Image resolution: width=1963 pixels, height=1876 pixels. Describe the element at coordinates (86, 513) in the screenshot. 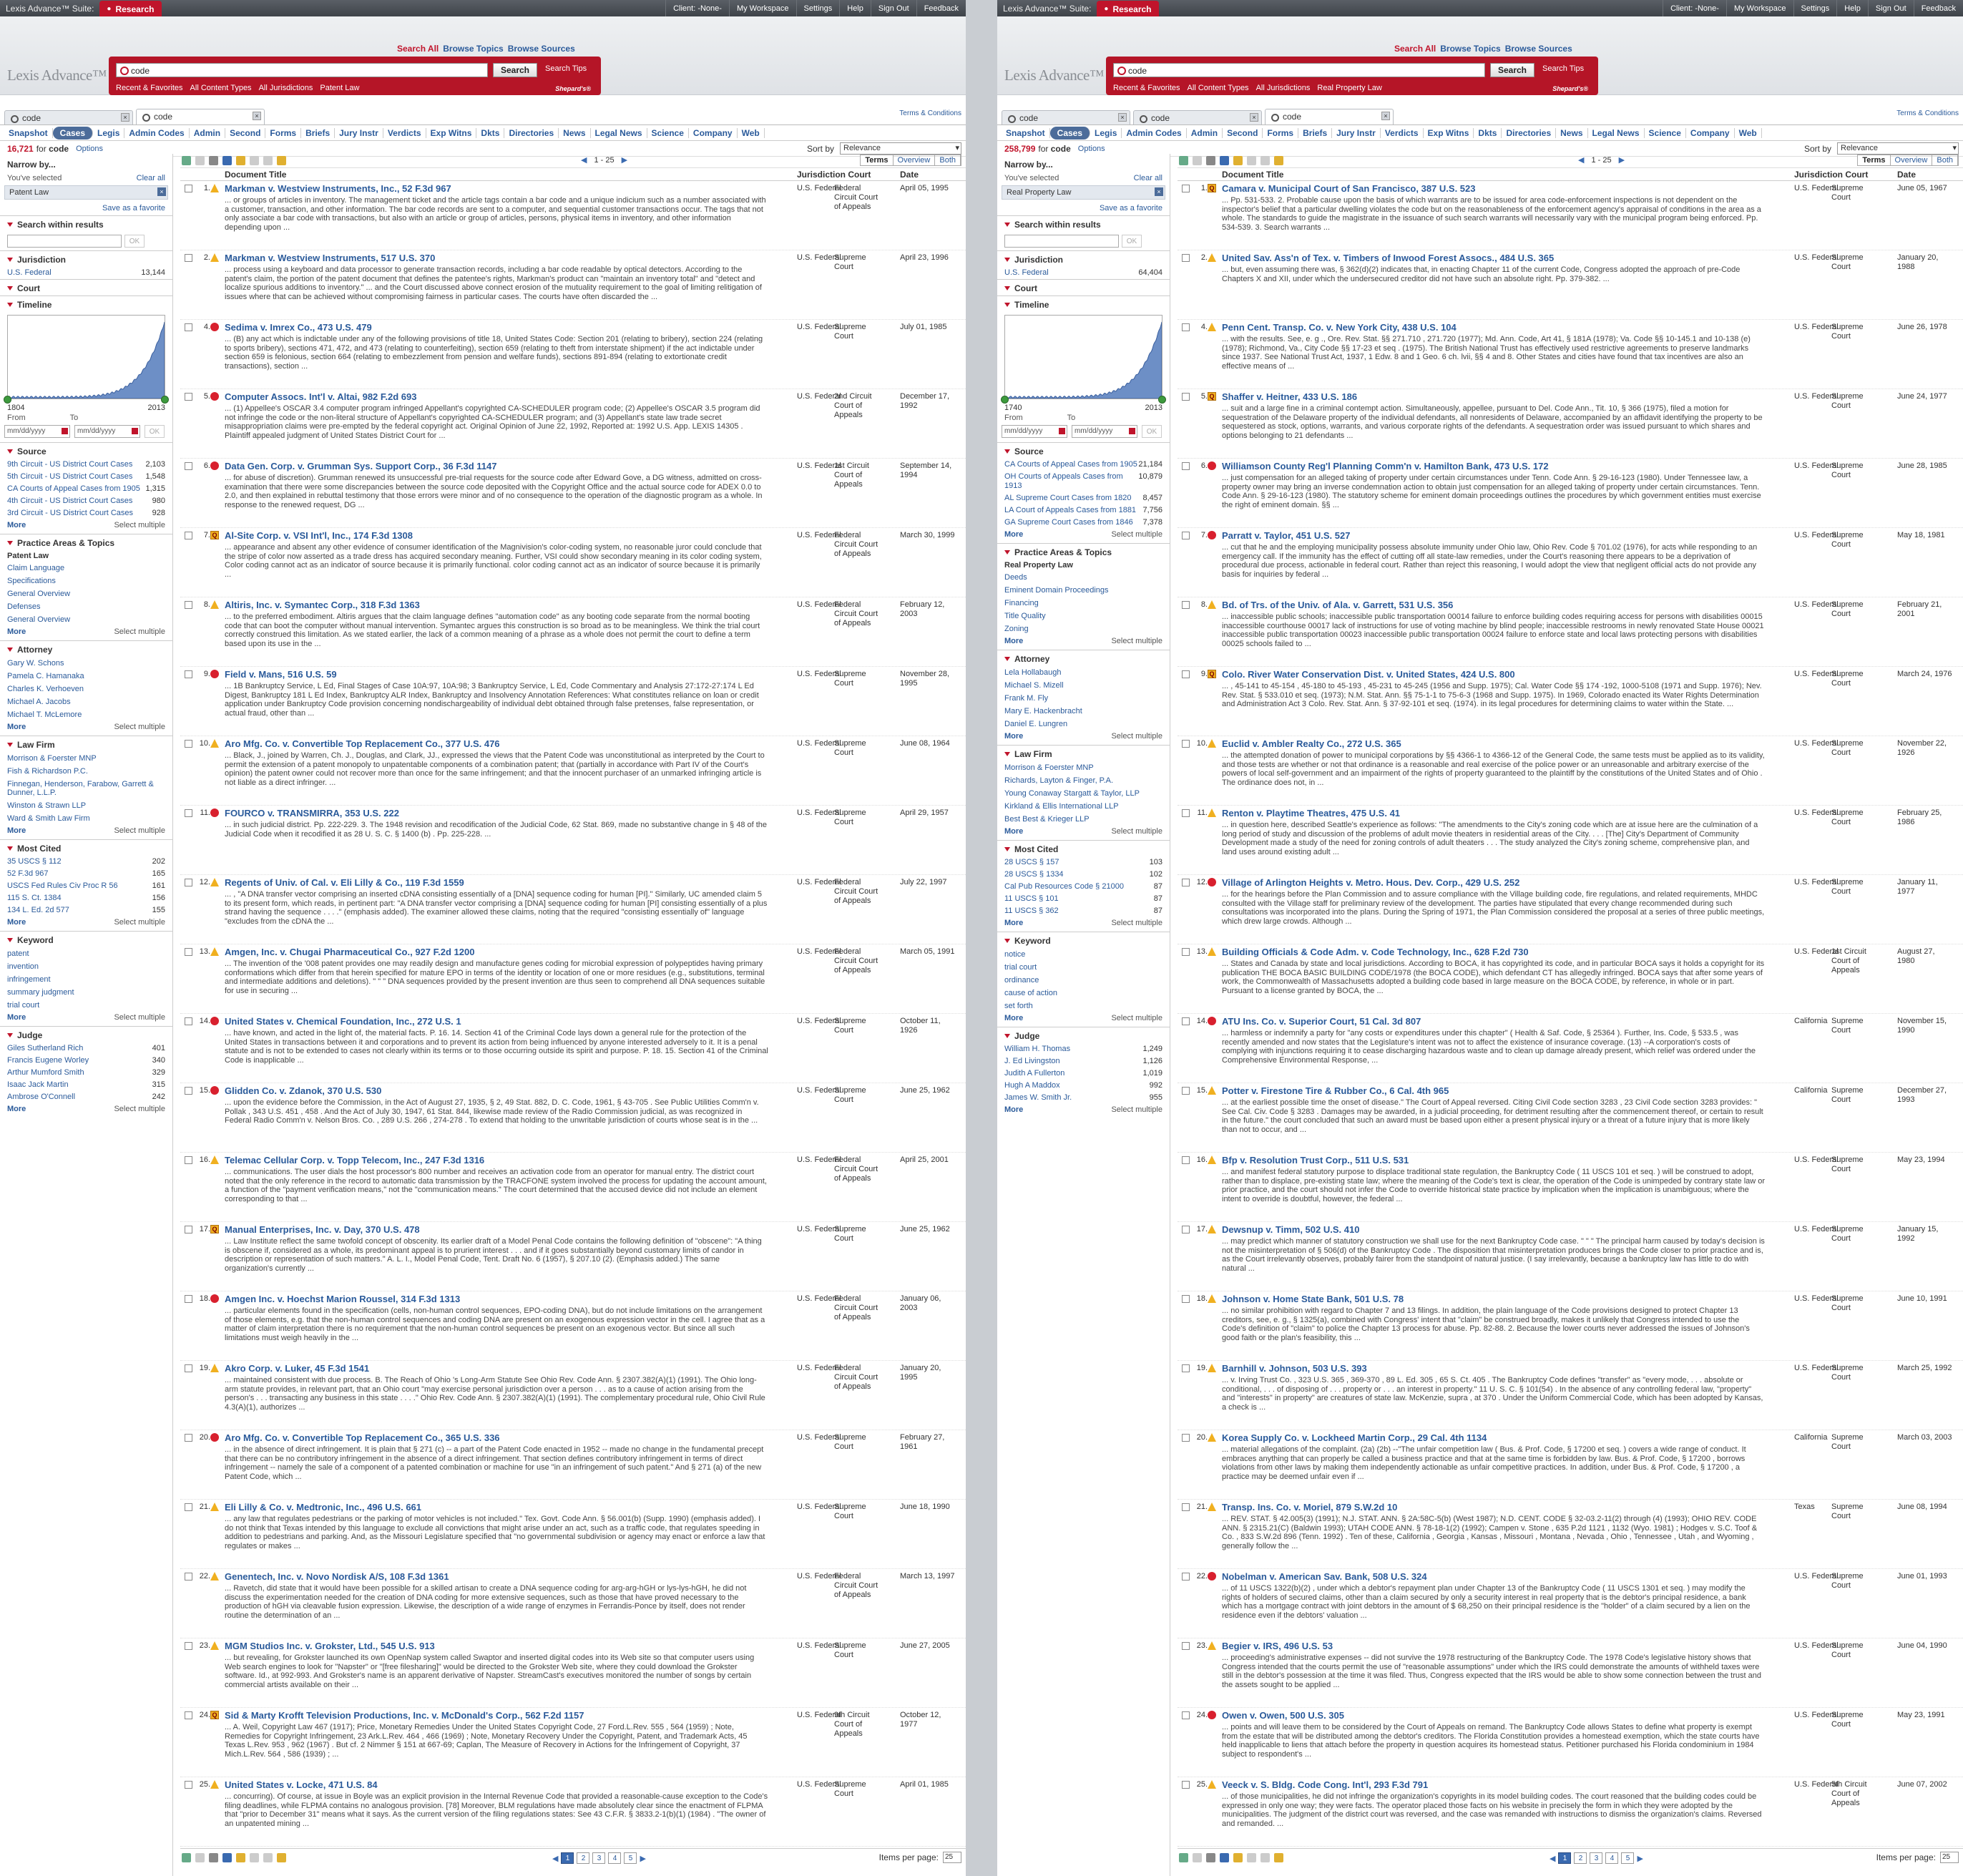

I see `source-item: 3rd Circuit - US District Court Cases 928` at that location.